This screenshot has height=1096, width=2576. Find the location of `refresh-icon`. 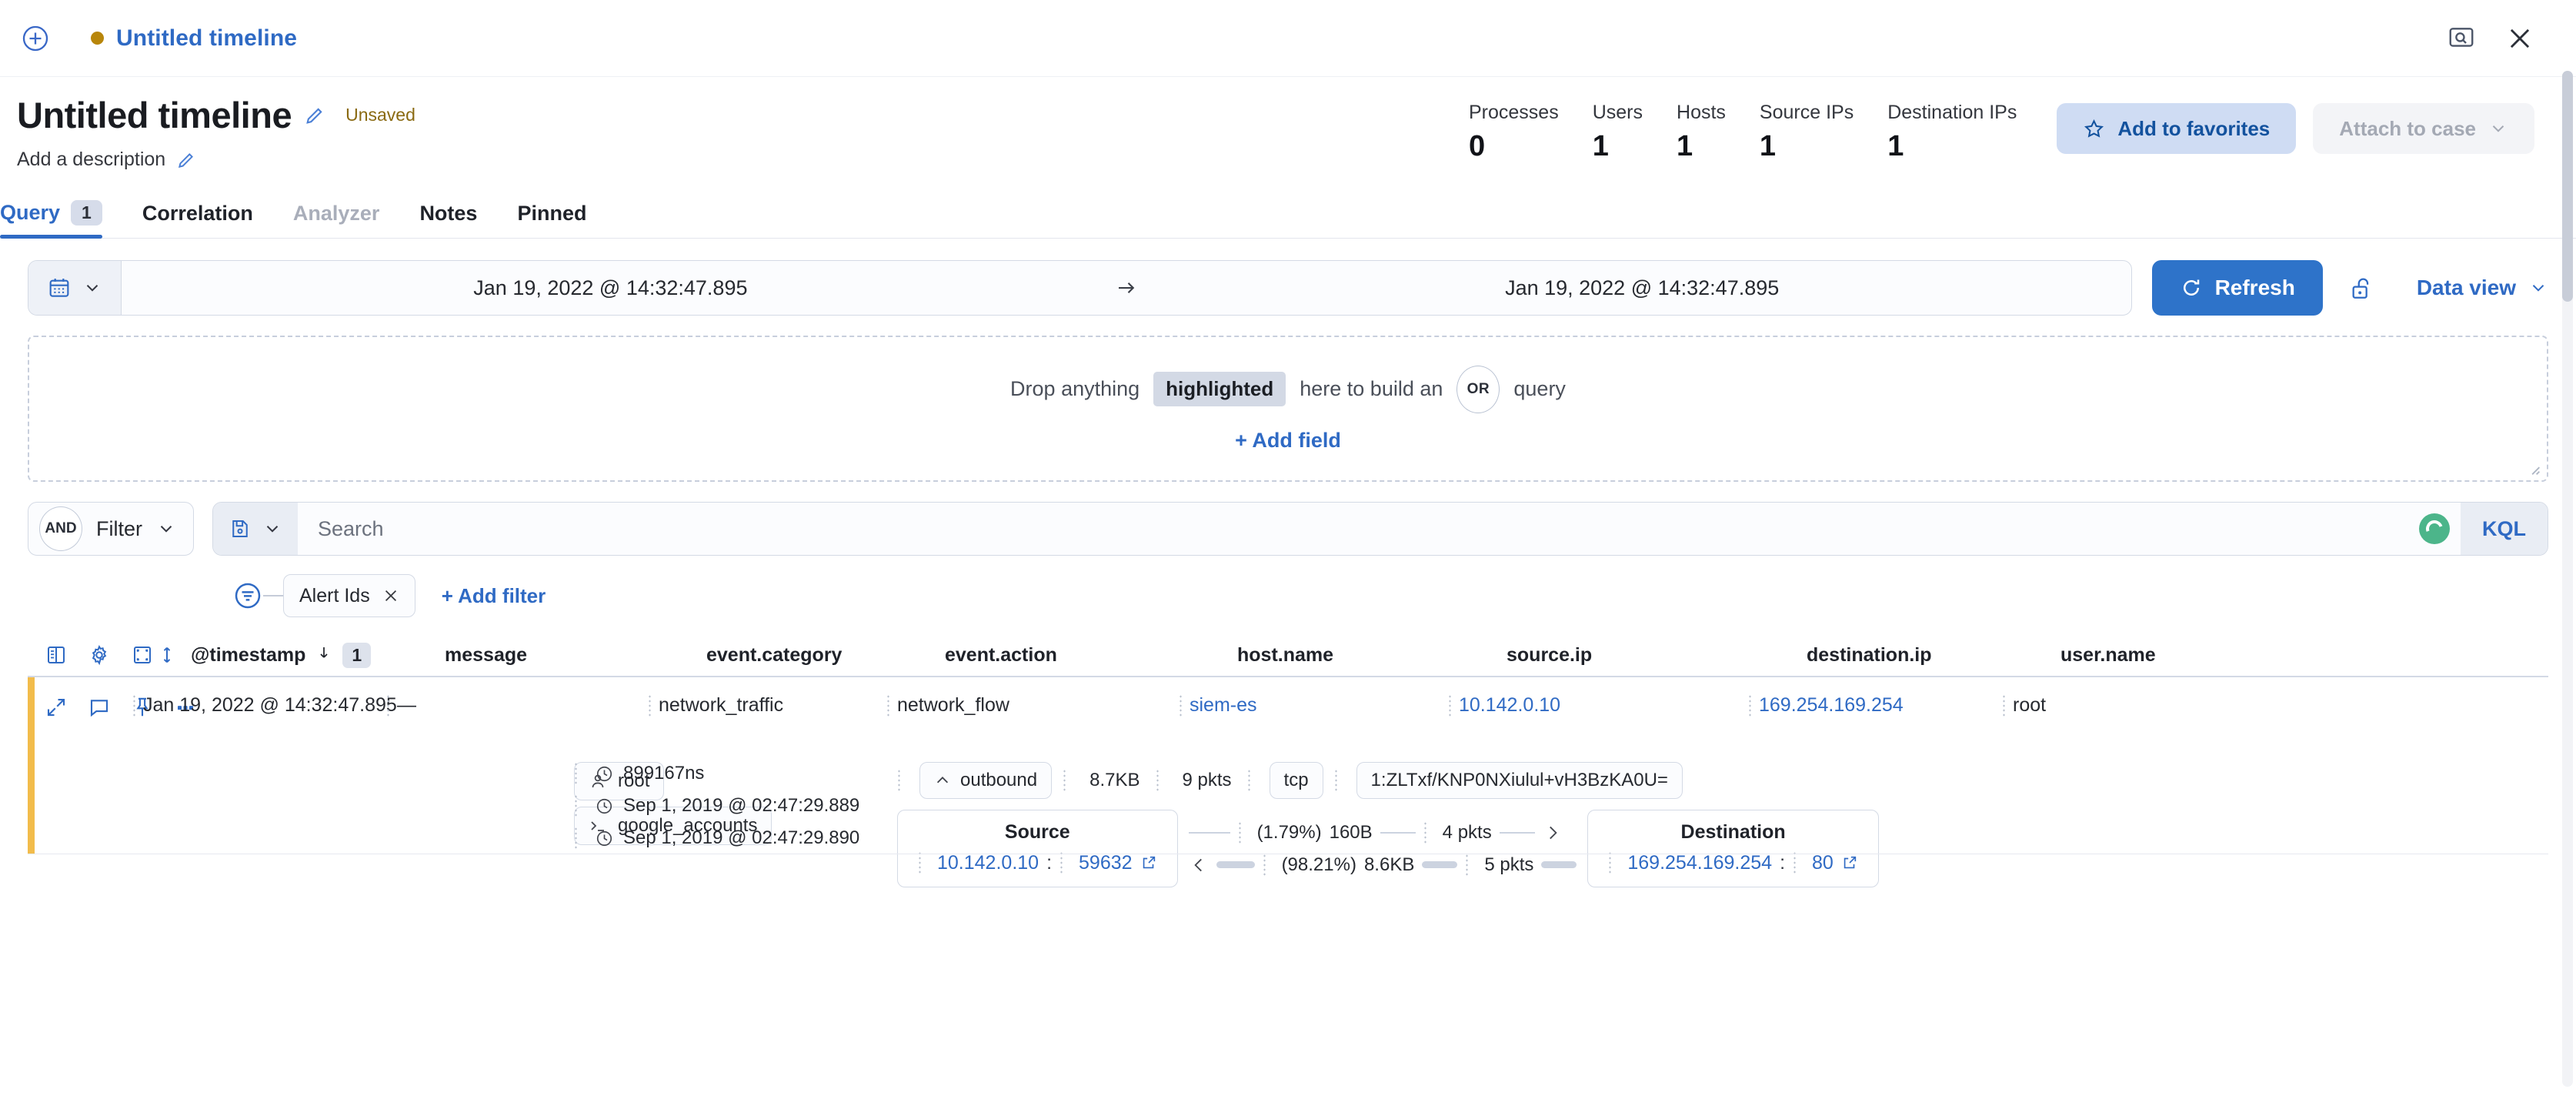

refresh-icon is located at coordinates (2191, 287).